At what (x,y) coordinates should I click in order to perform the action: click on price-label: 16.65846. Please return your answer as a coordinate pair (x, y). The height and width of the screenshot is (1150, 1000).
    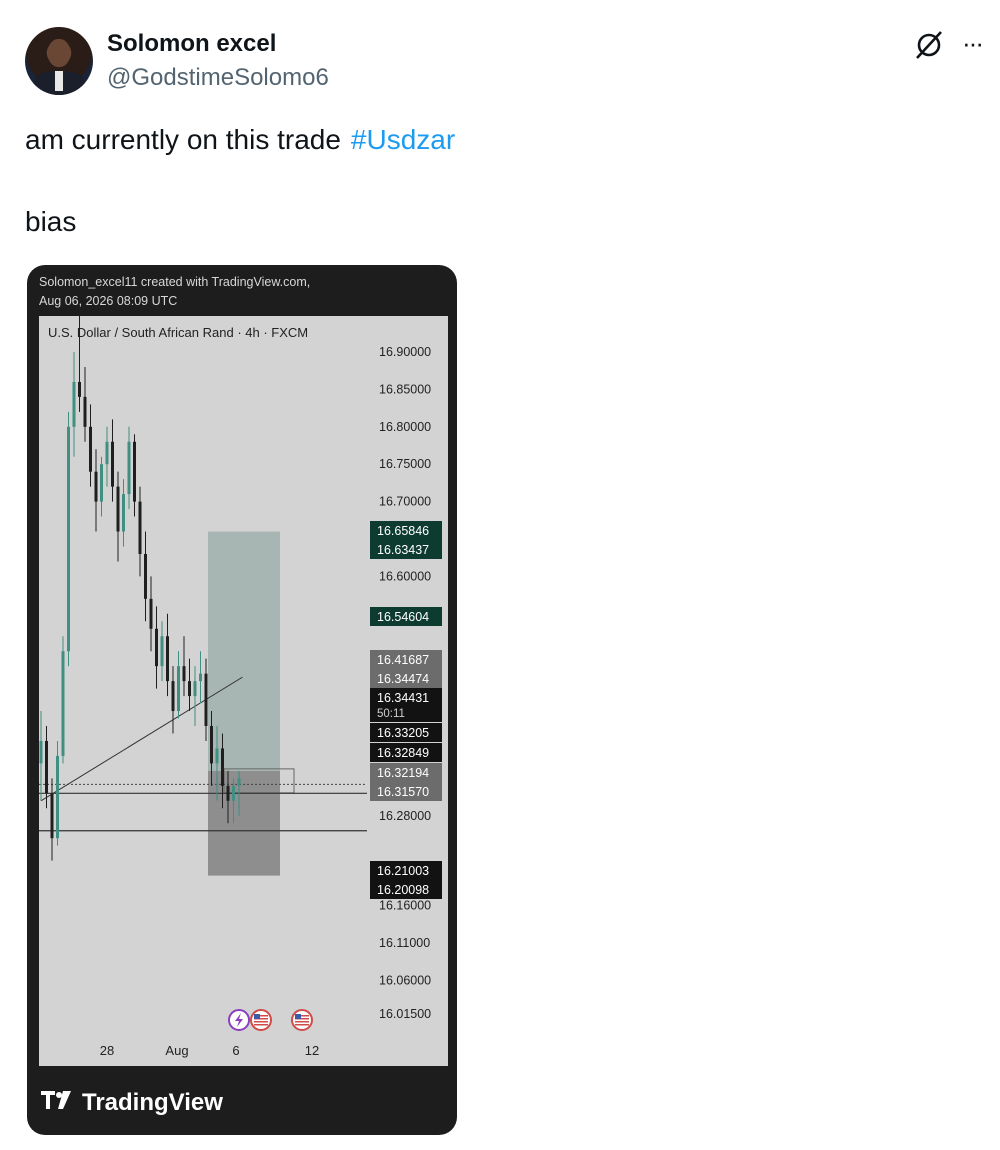
    Looking at the image, I should click on (403, 531).